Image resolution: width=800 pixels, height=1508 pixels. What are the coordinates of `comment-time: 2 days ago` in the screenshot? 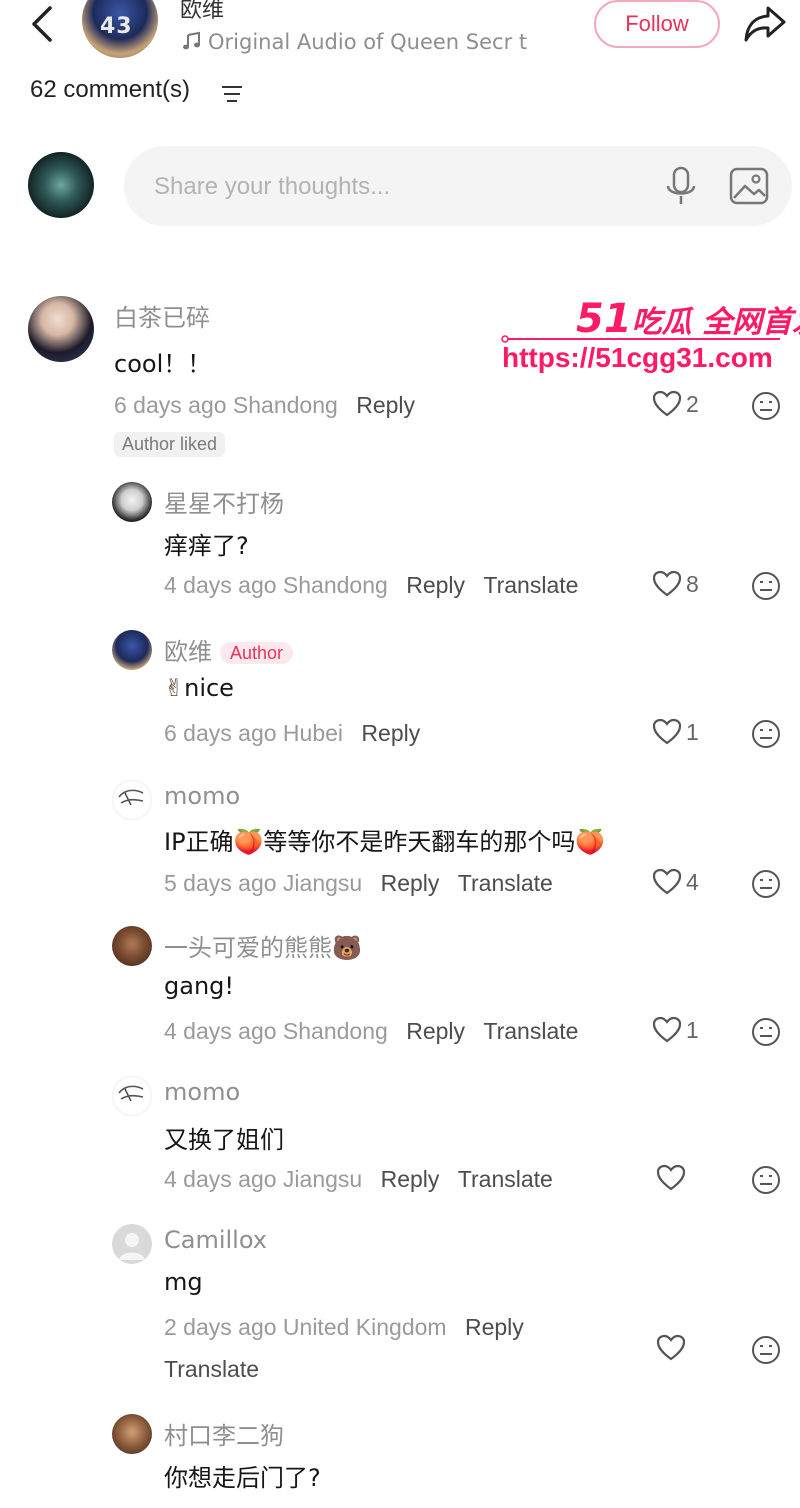 It's located at (220, 1327).